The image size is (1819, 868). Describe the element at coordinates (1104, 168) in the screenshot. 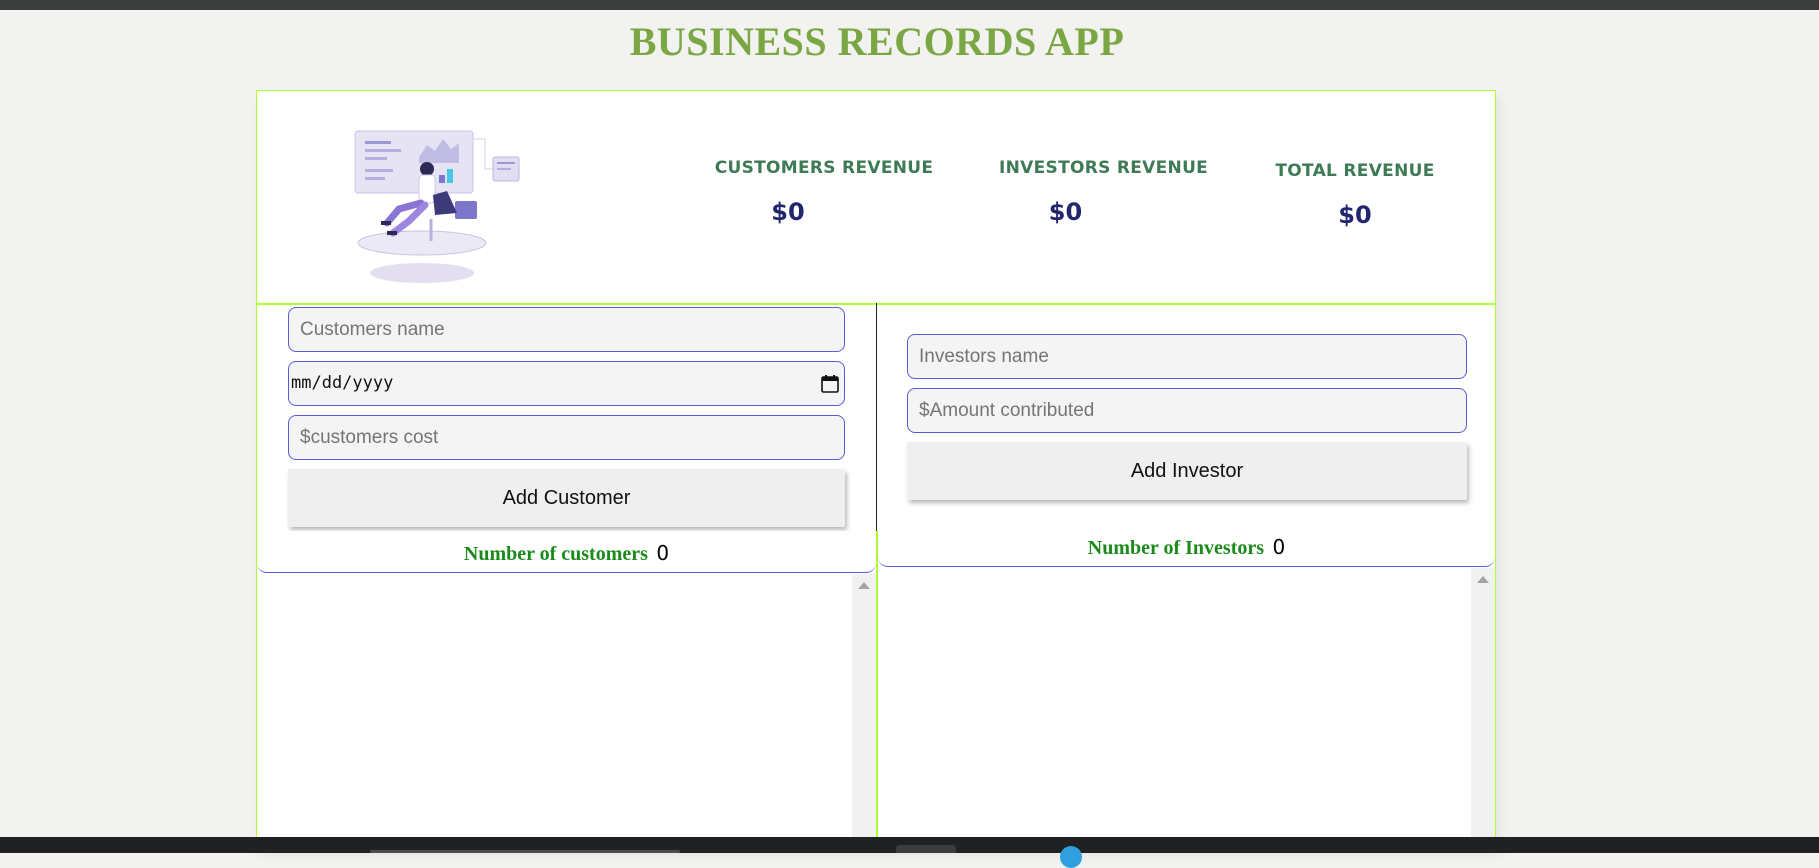

I see `investors-revenue-label: INVESTORS REVENUE` at that location.